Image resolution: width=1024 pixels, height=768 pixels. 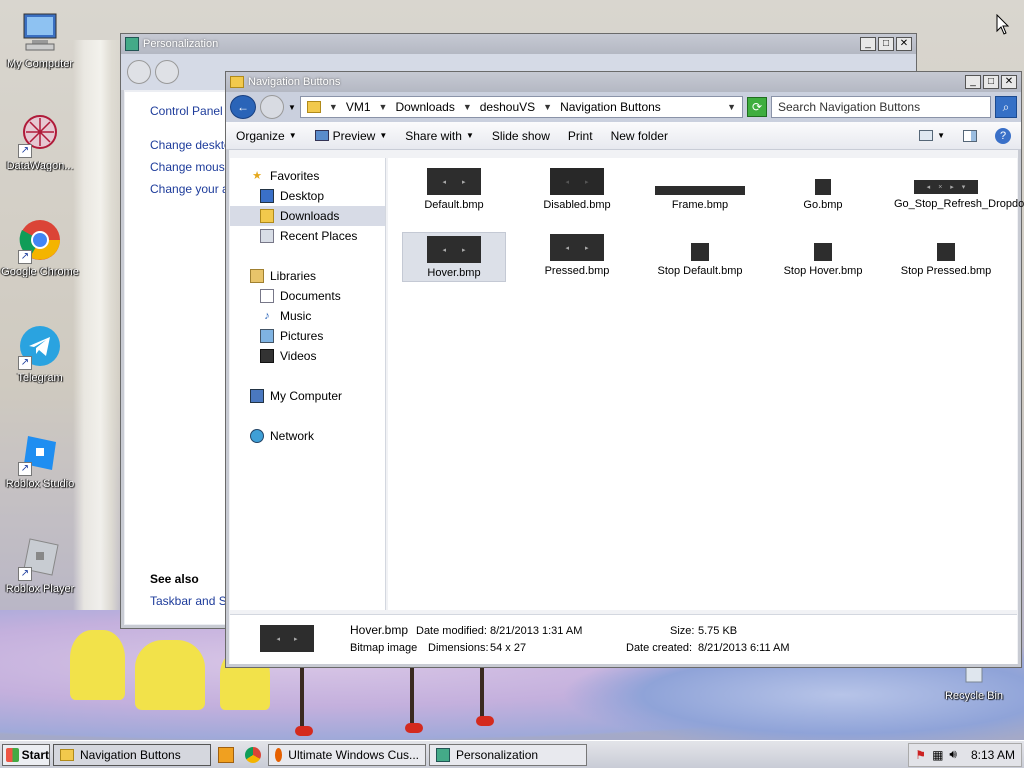 I want to click on link-change-mouse: Change mouse, so click(x=190, y=167).